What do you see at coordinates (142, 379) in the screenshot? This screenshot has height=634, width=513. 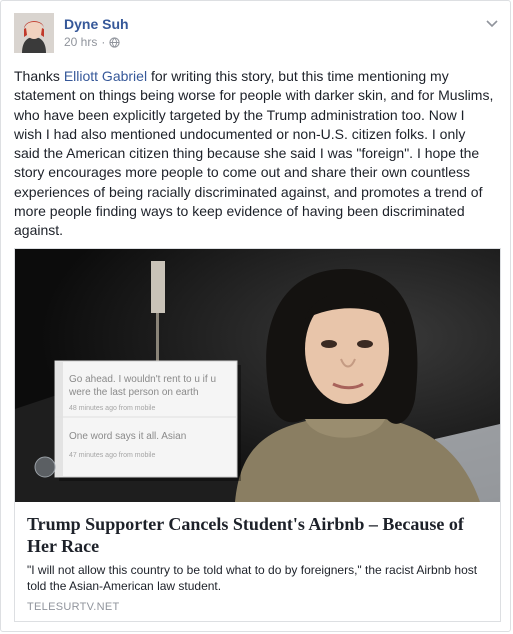 I see `screenshot-message-1-line-1: Go ahead. I wouldn't rent to u if u` at bounding box center [142, 379].